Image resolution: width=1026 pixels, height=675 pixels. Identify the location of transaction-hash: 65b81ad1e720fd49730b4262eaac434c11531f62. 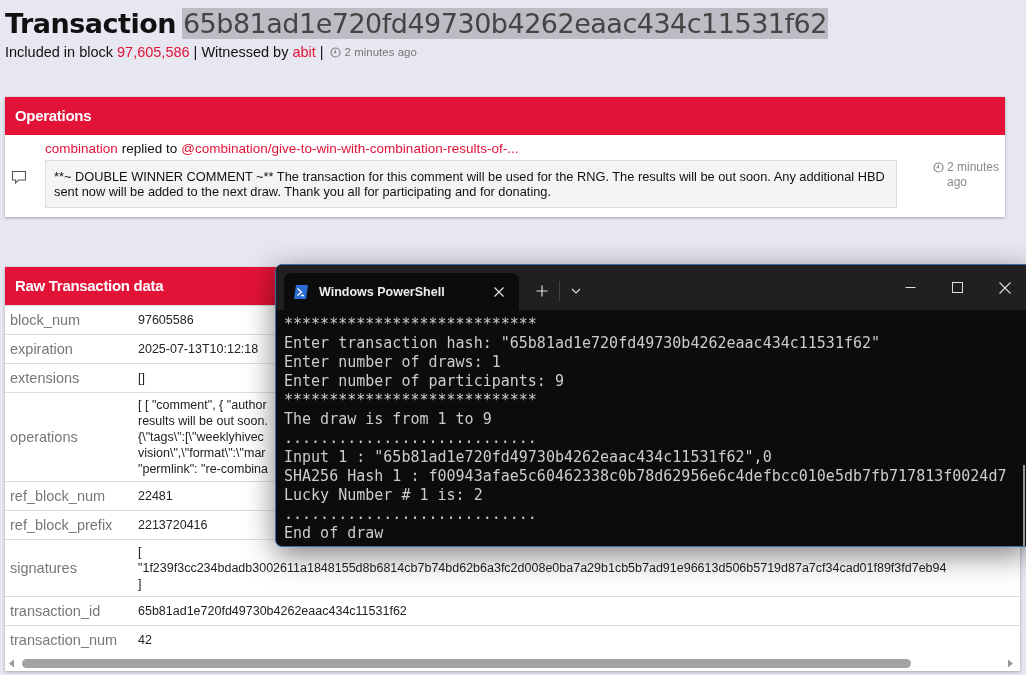
(504, 23).